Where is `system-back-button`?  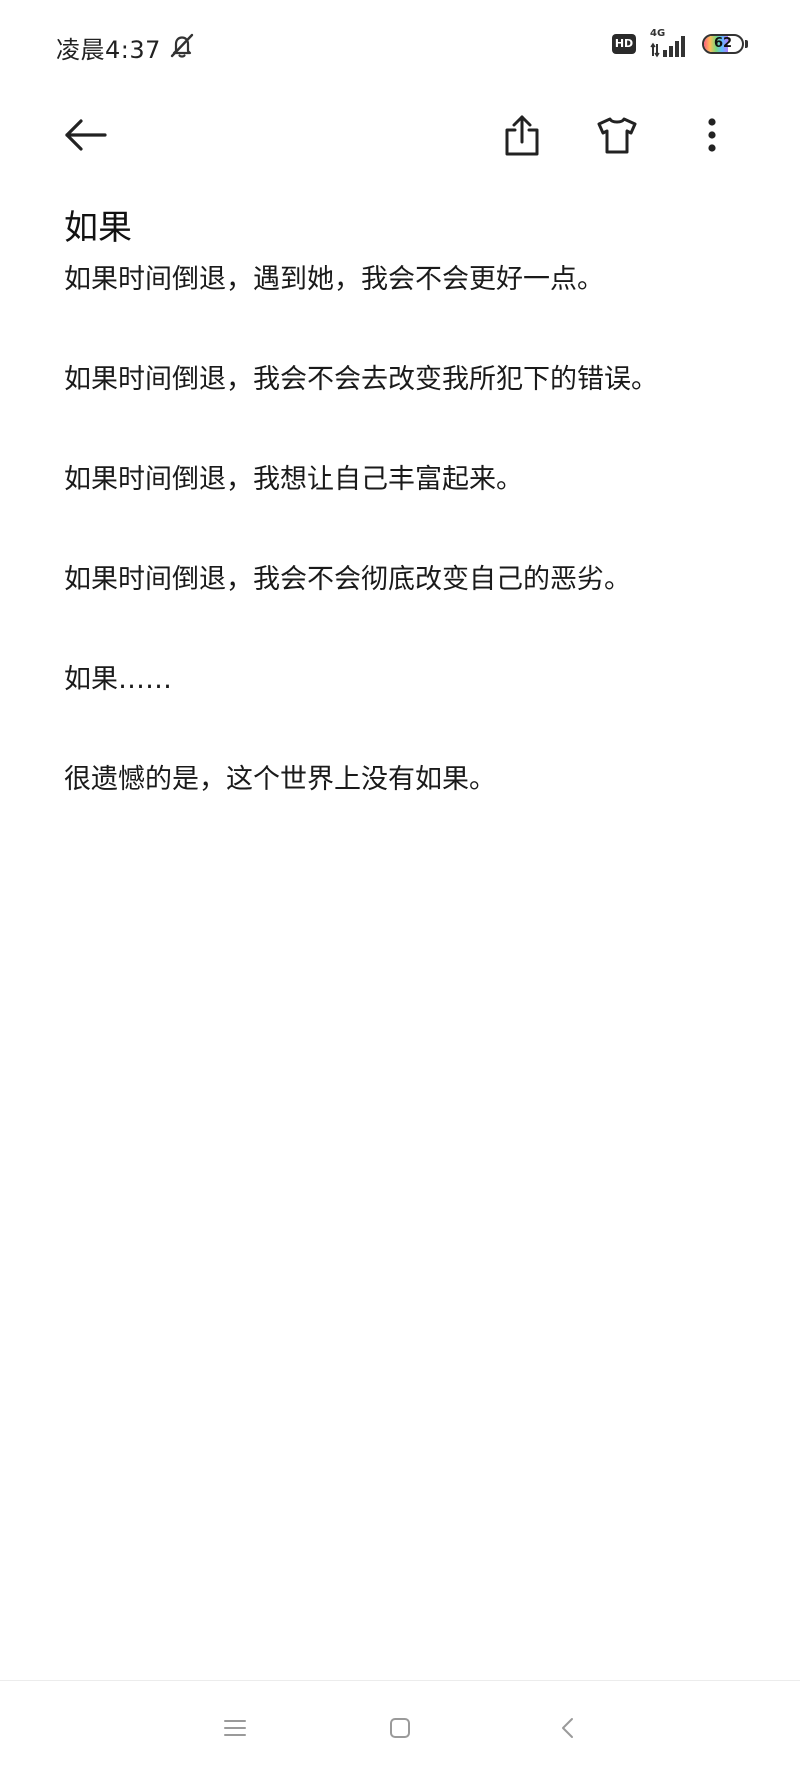
system-back-button is located at coordinates (568, 1728).